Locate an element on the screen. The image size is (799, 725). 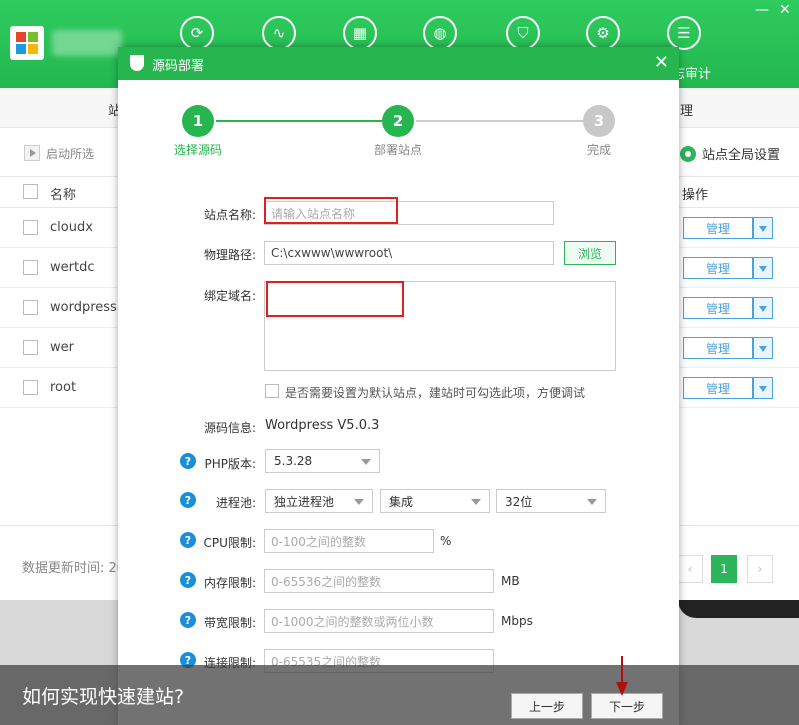
step-1-circle: 1 is located at coordinates (198, 121).